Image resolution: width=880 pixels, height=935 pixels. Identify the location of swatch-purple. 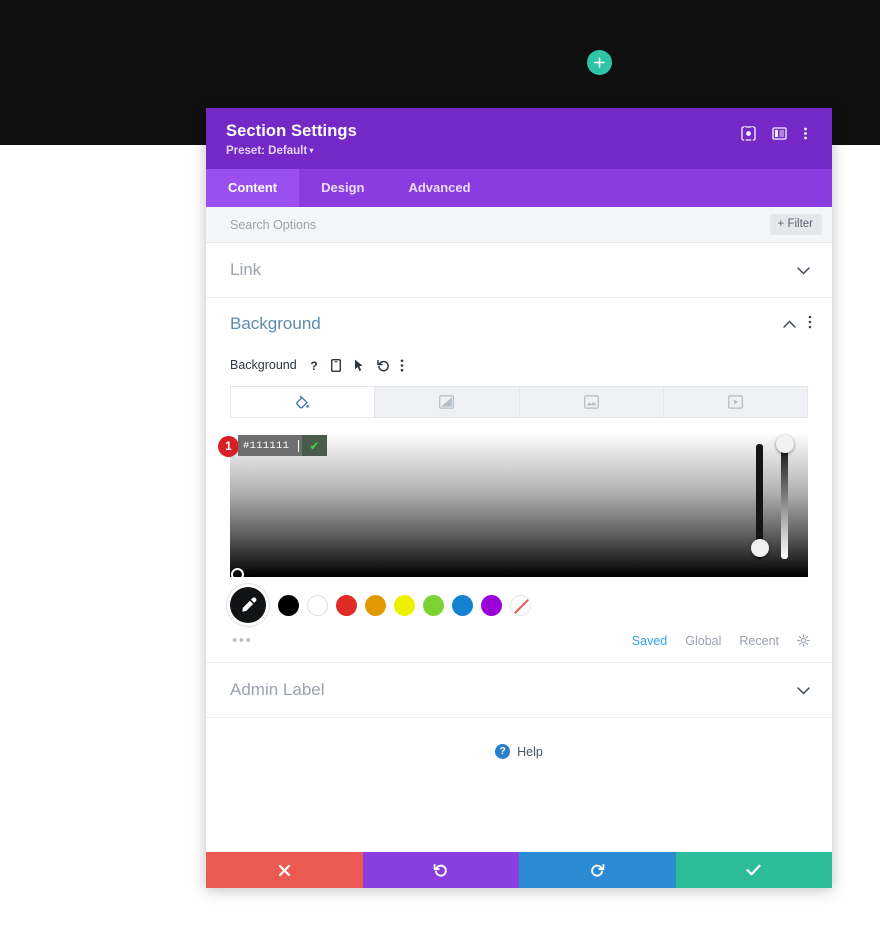
(491, 605).